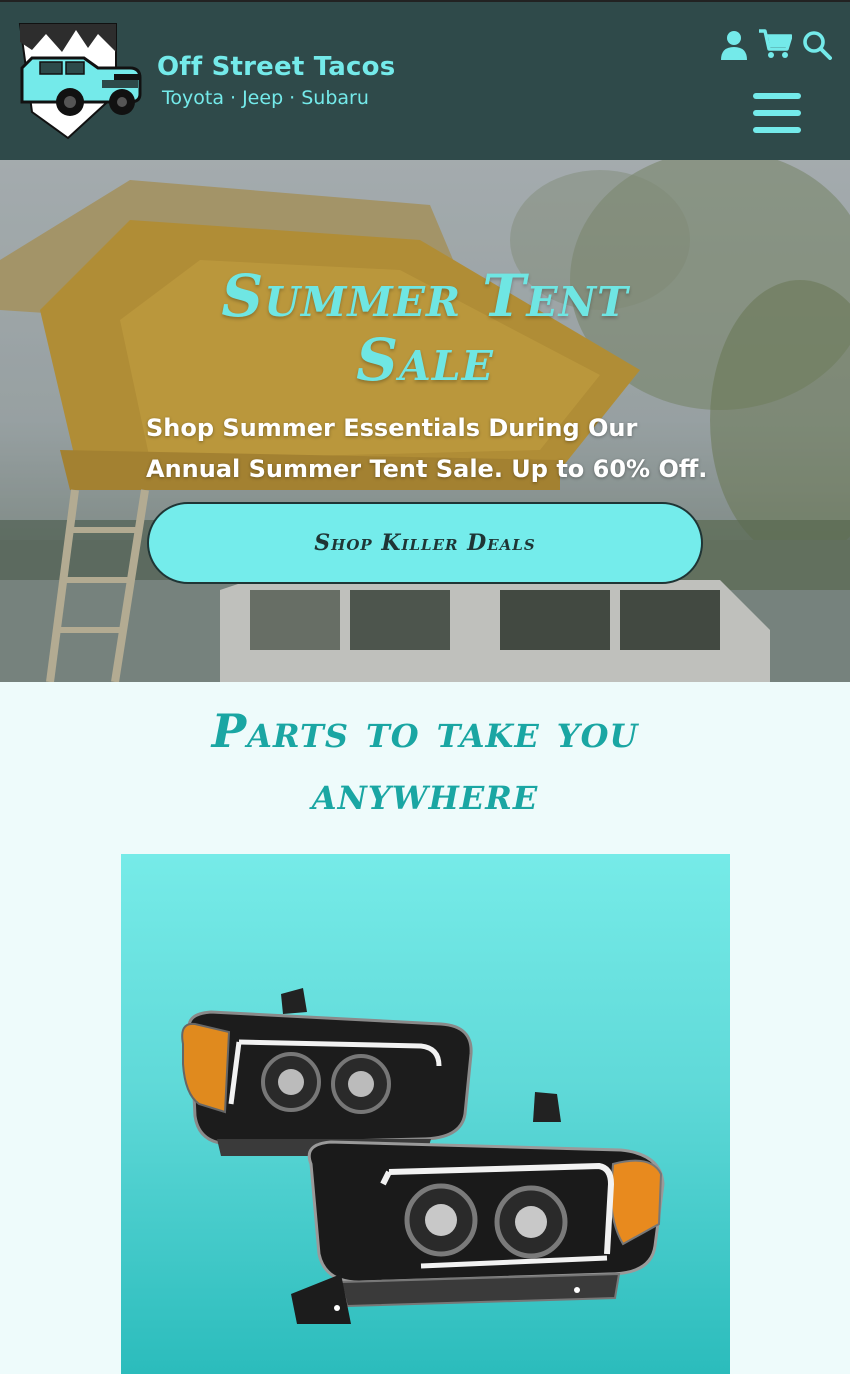  Describe the element at coordinates (777, 114) in the screenshot. I see `hamburger-menu-icon` at that location.